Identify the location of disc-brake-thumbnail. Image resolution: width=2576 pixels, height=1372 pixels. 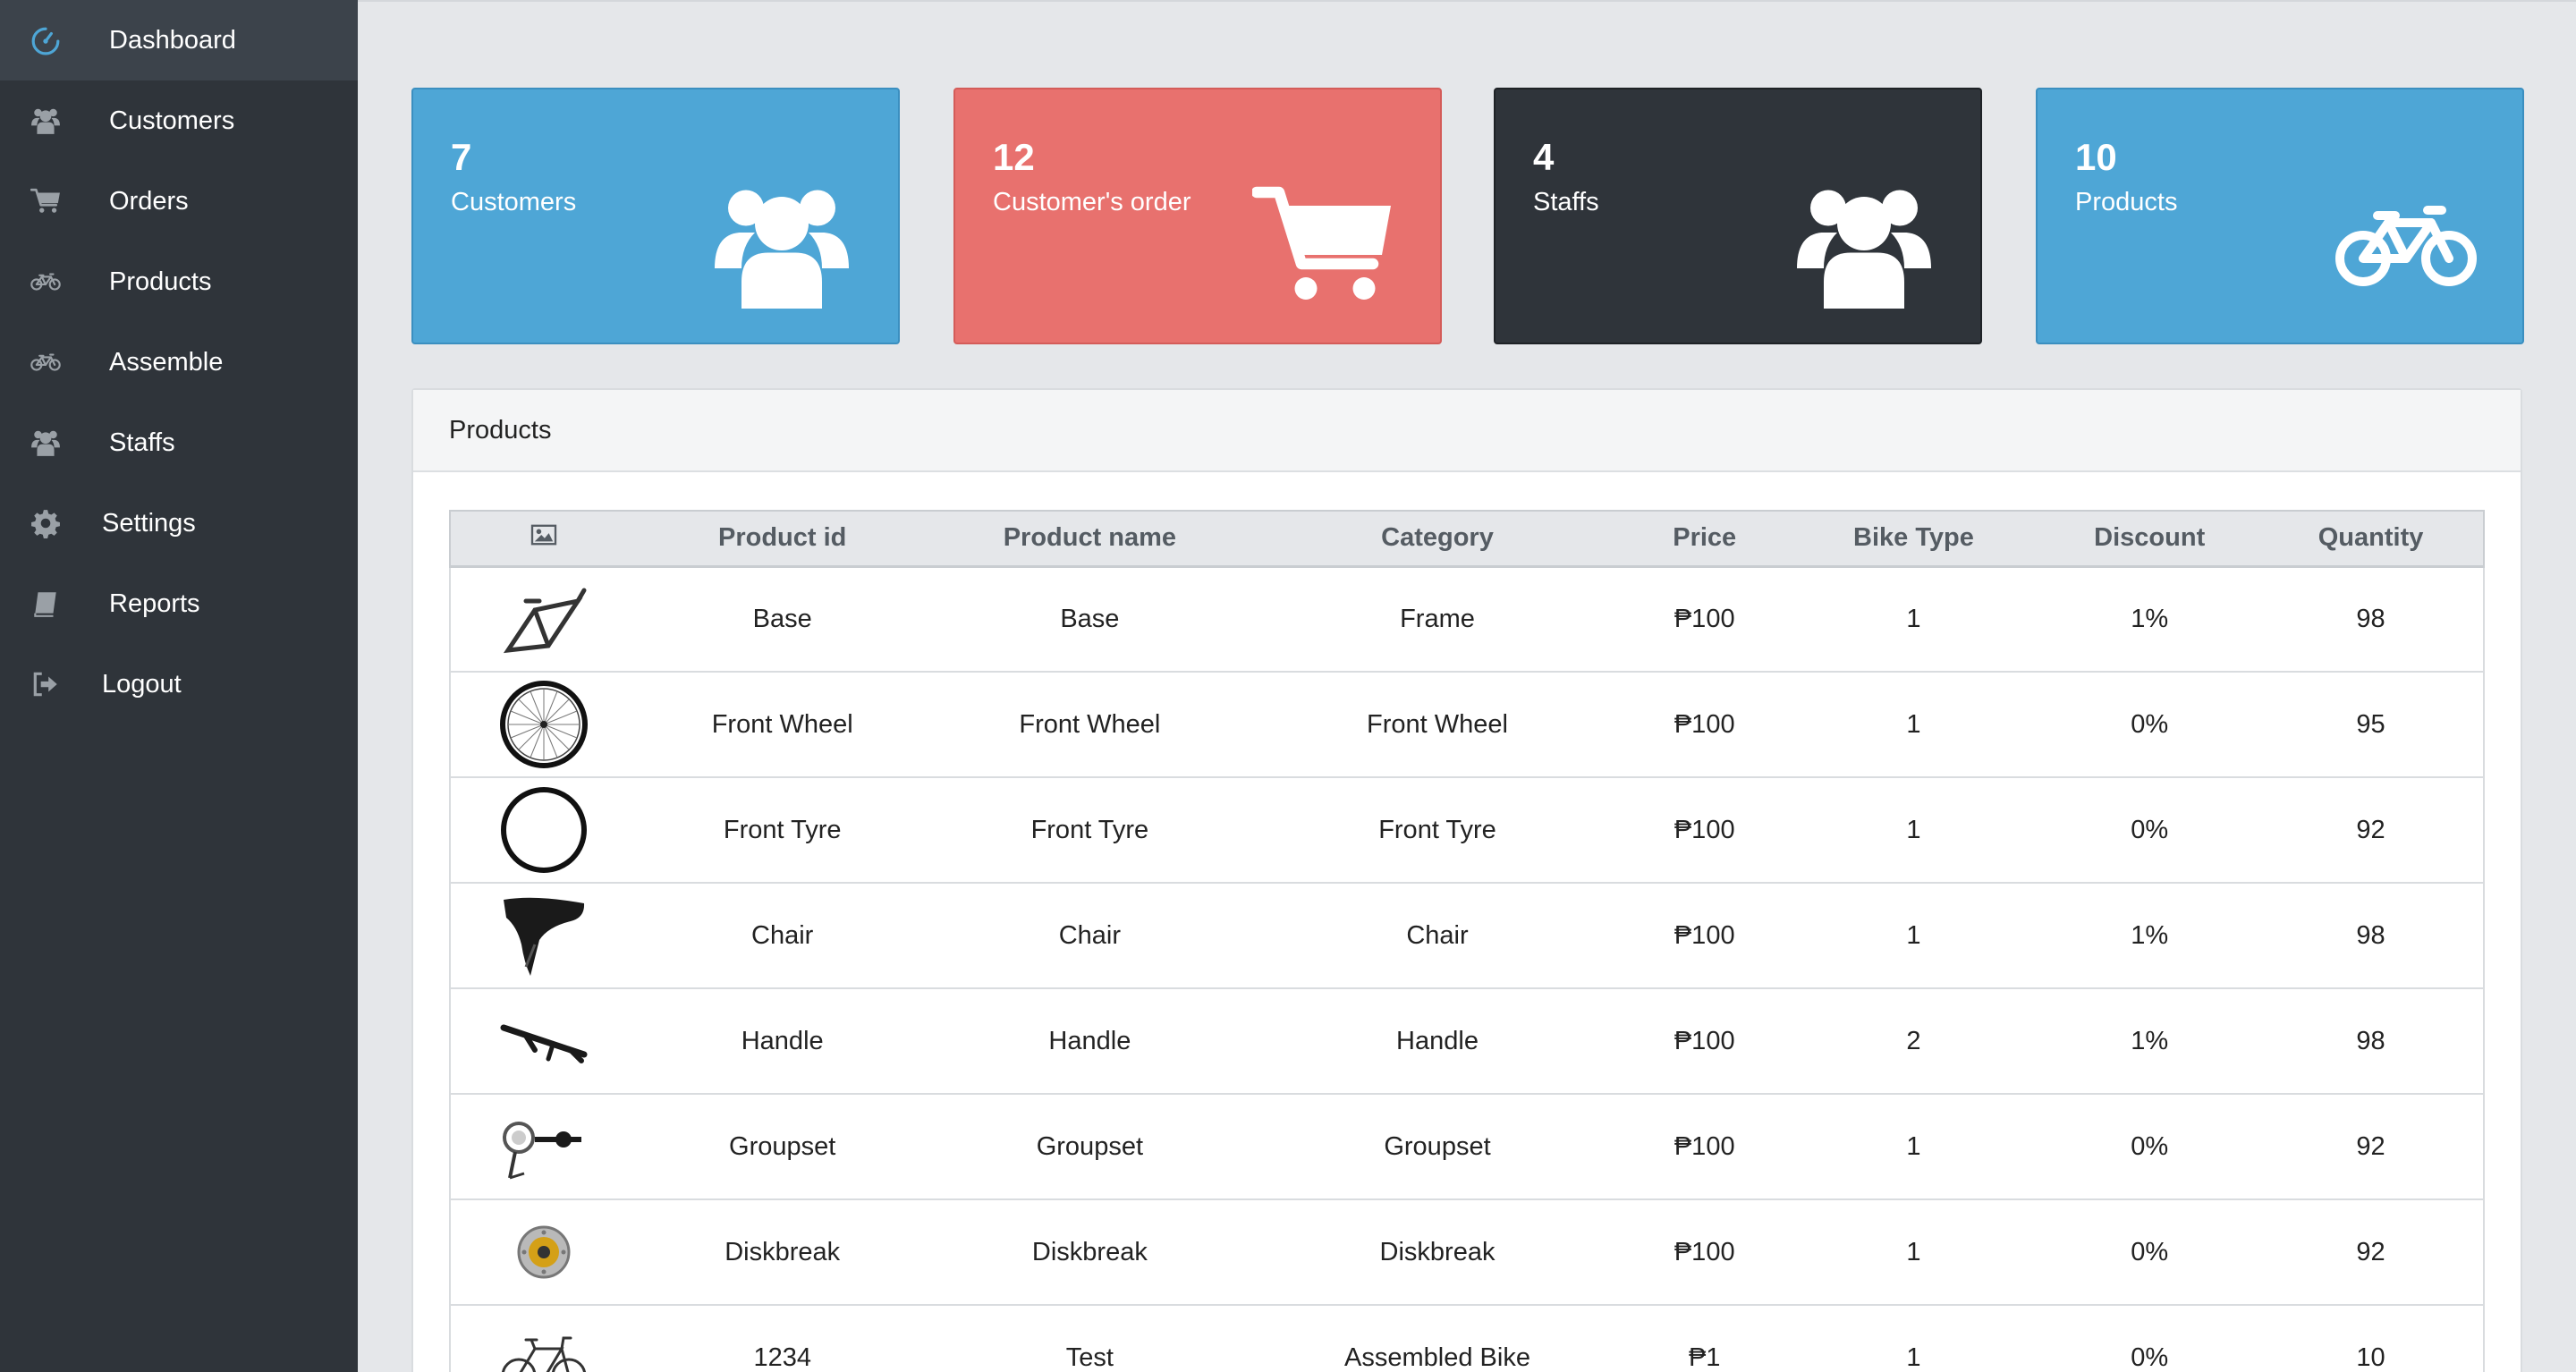
(544, 1252).